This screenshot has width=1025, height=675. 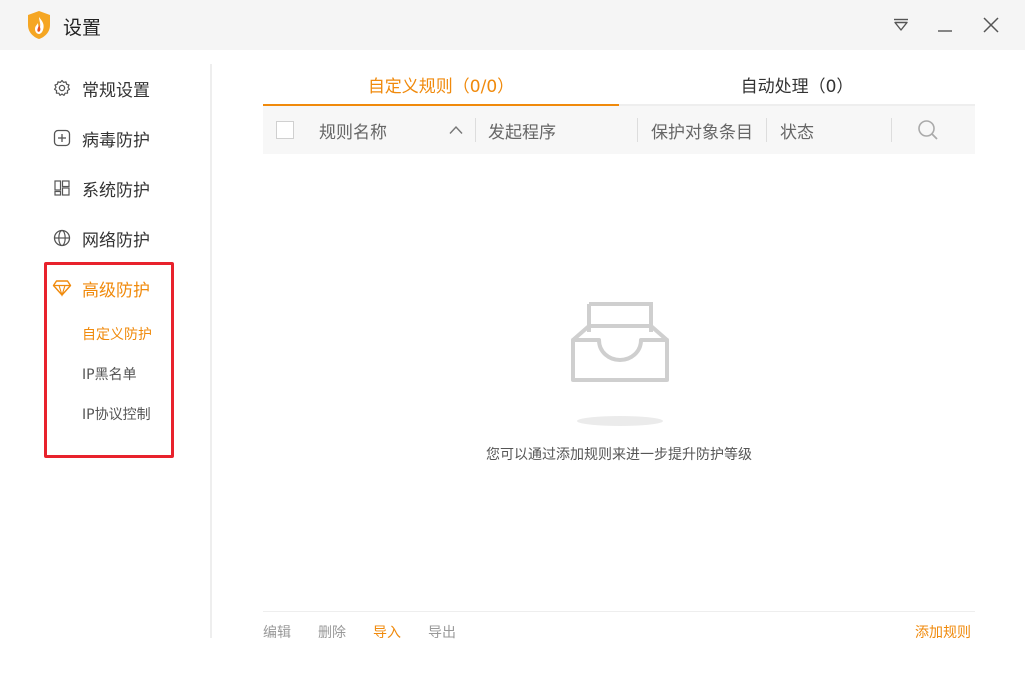 I want to click on sidebar-item-system-protection: 系统防护, so click(x=101, y=188).